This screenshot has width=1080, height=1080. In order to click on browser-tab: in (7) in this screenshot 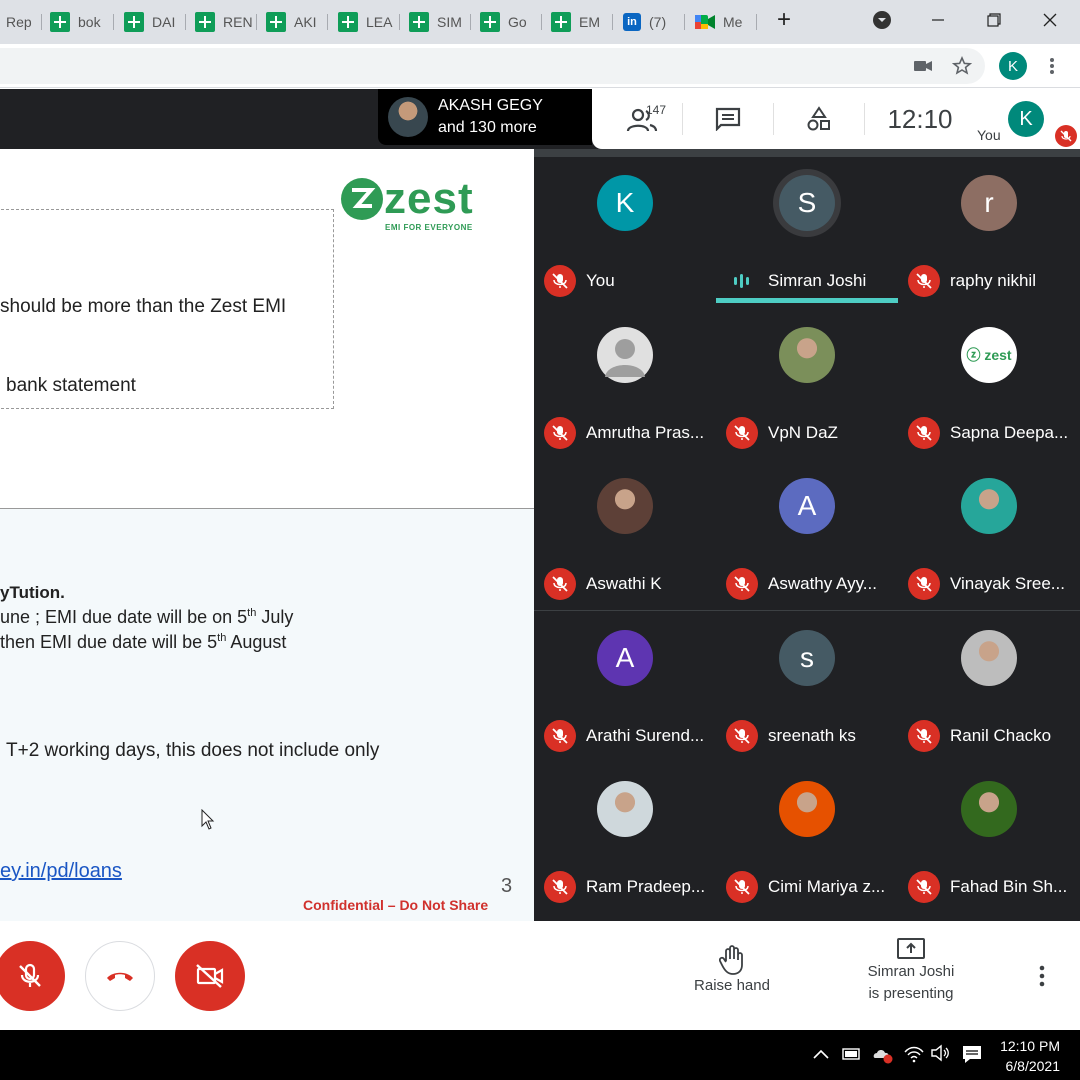, I will do `click(654, 22)`.